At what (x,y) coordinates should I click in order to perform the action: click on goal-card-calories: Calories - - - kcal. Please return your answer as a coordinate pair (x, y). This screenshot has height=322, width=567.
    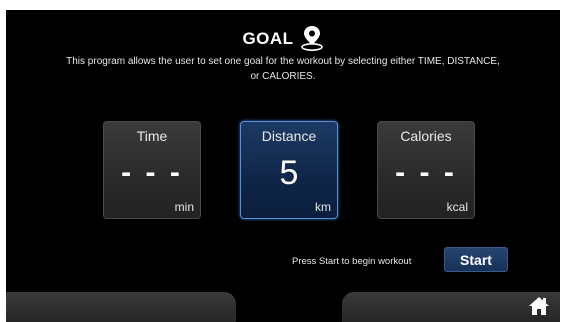
    Looking at the image, I should click on (426, 170).